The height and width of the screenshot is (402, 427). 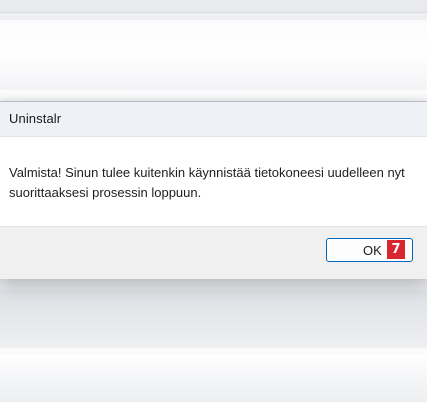 What do you see at coordinates (213, 119) in the screenshot?
I see `dialog-titlebar: Uninstalr` at bounding box center [213, 119].